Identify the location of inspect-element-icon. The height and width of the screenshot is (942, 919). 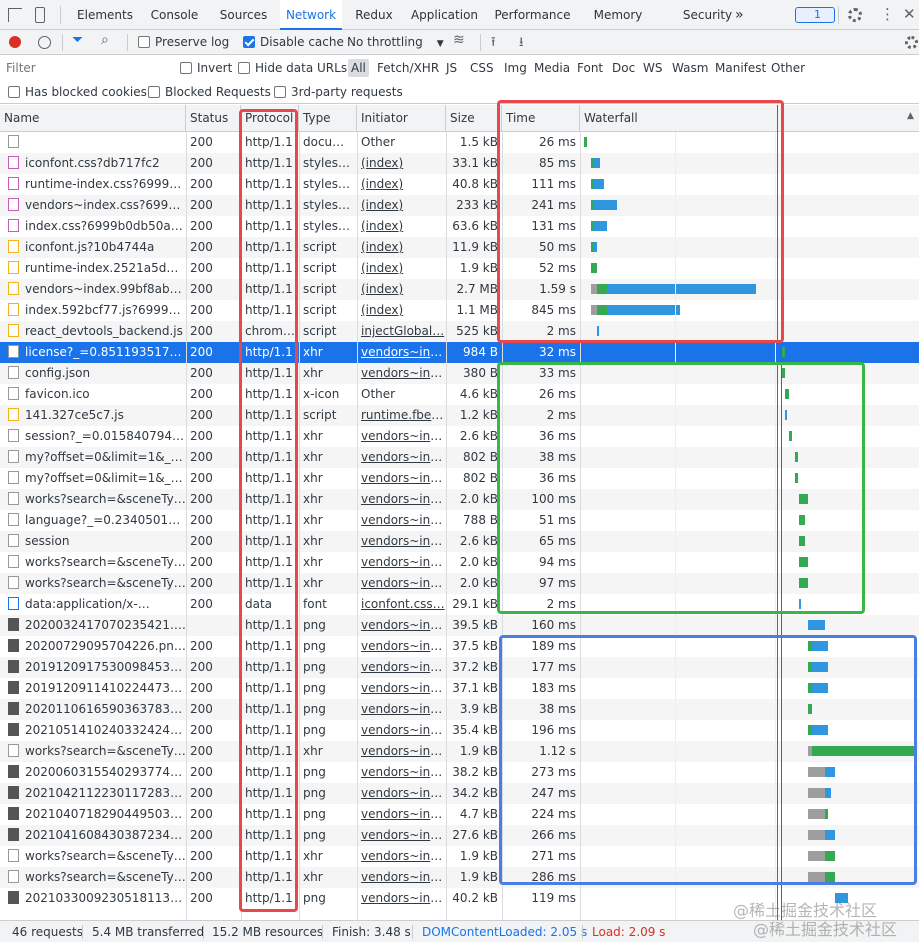
(15, 15).